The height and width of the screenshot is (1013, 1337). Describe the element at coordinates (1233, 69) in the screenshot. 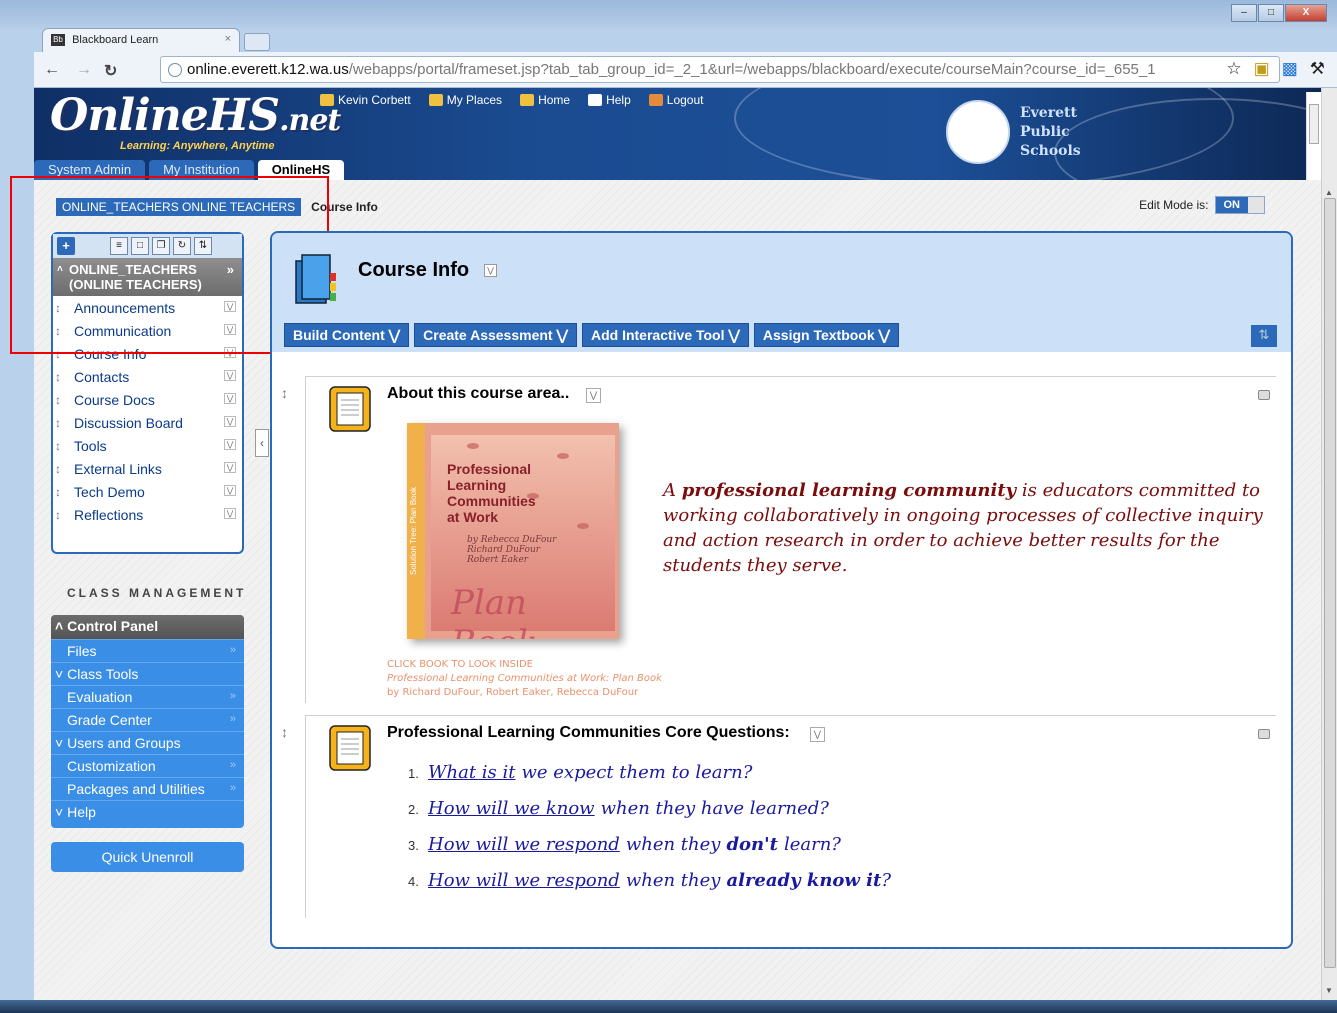

I see `star-bookmark-icon: ☆` at that location.